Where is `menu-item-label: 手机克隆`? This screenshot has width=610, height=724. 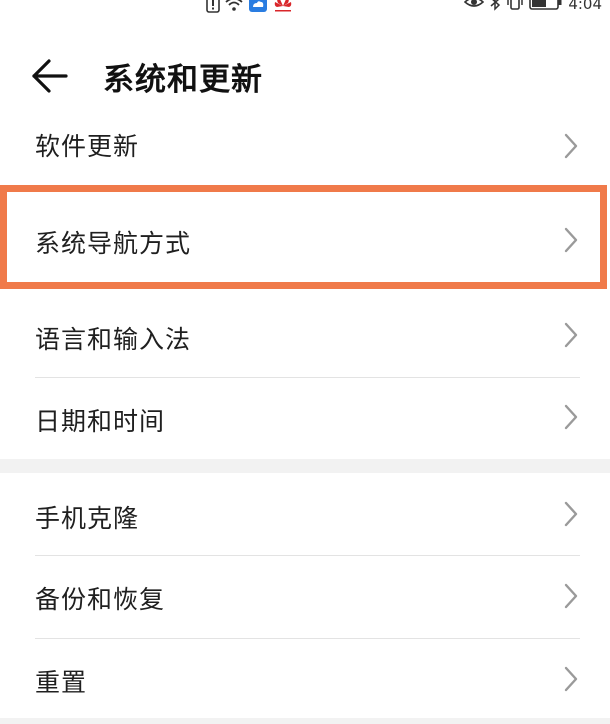 menu-item-label: 手机克隆 is located at coordinates (87, 518).